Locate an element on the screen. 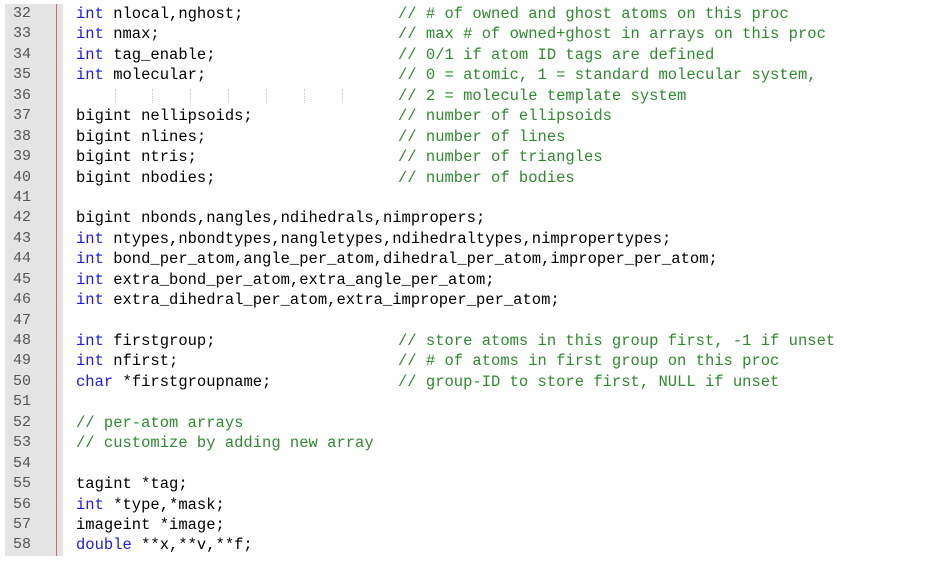 This screenshot has height=561, width=947. code-text: int nfirst; is located at coordinates (127, 361).